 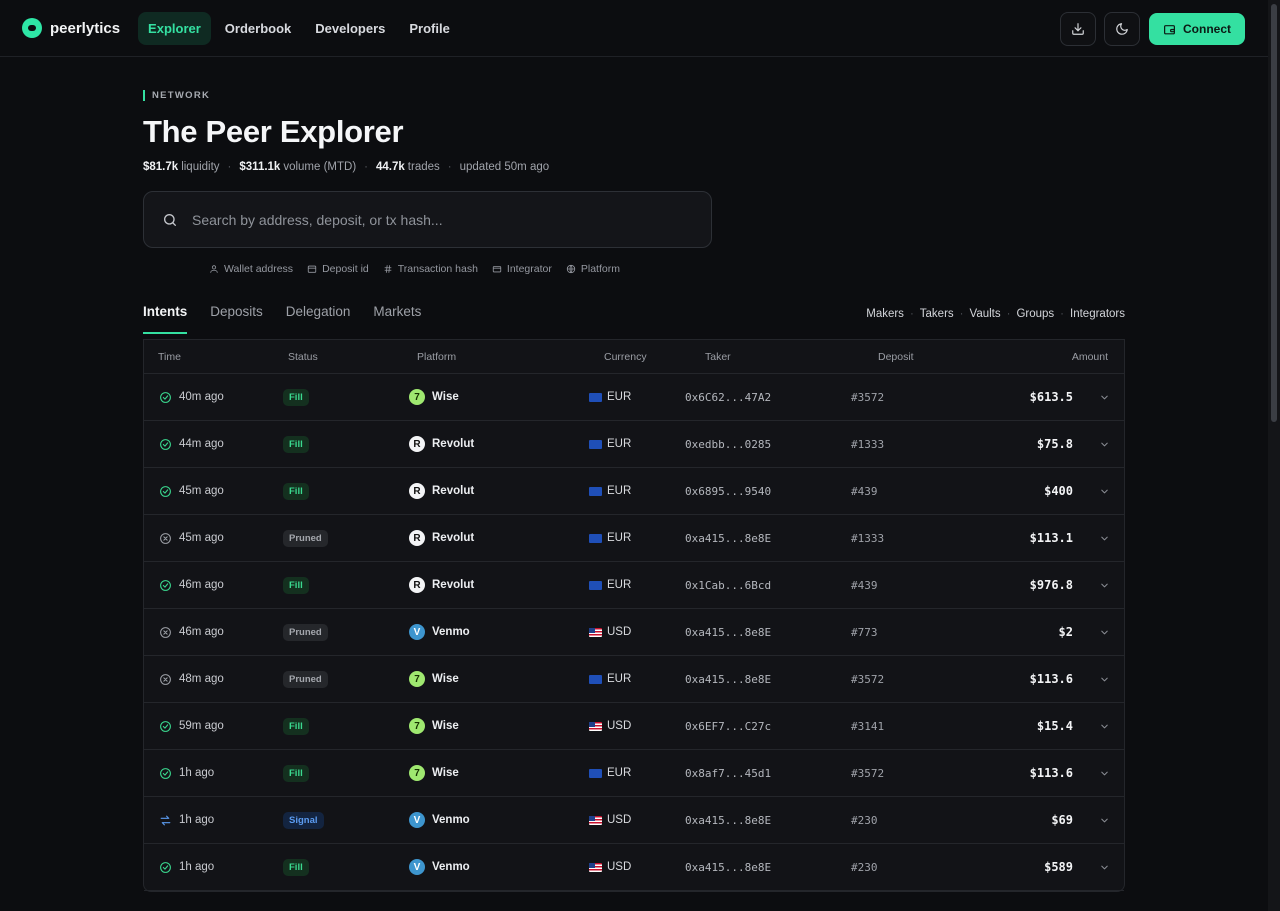 What do you see at coordinates (191, 632) in the screenshot?
I see `time-cell: 46m ago` at bounding box center [191, 632].